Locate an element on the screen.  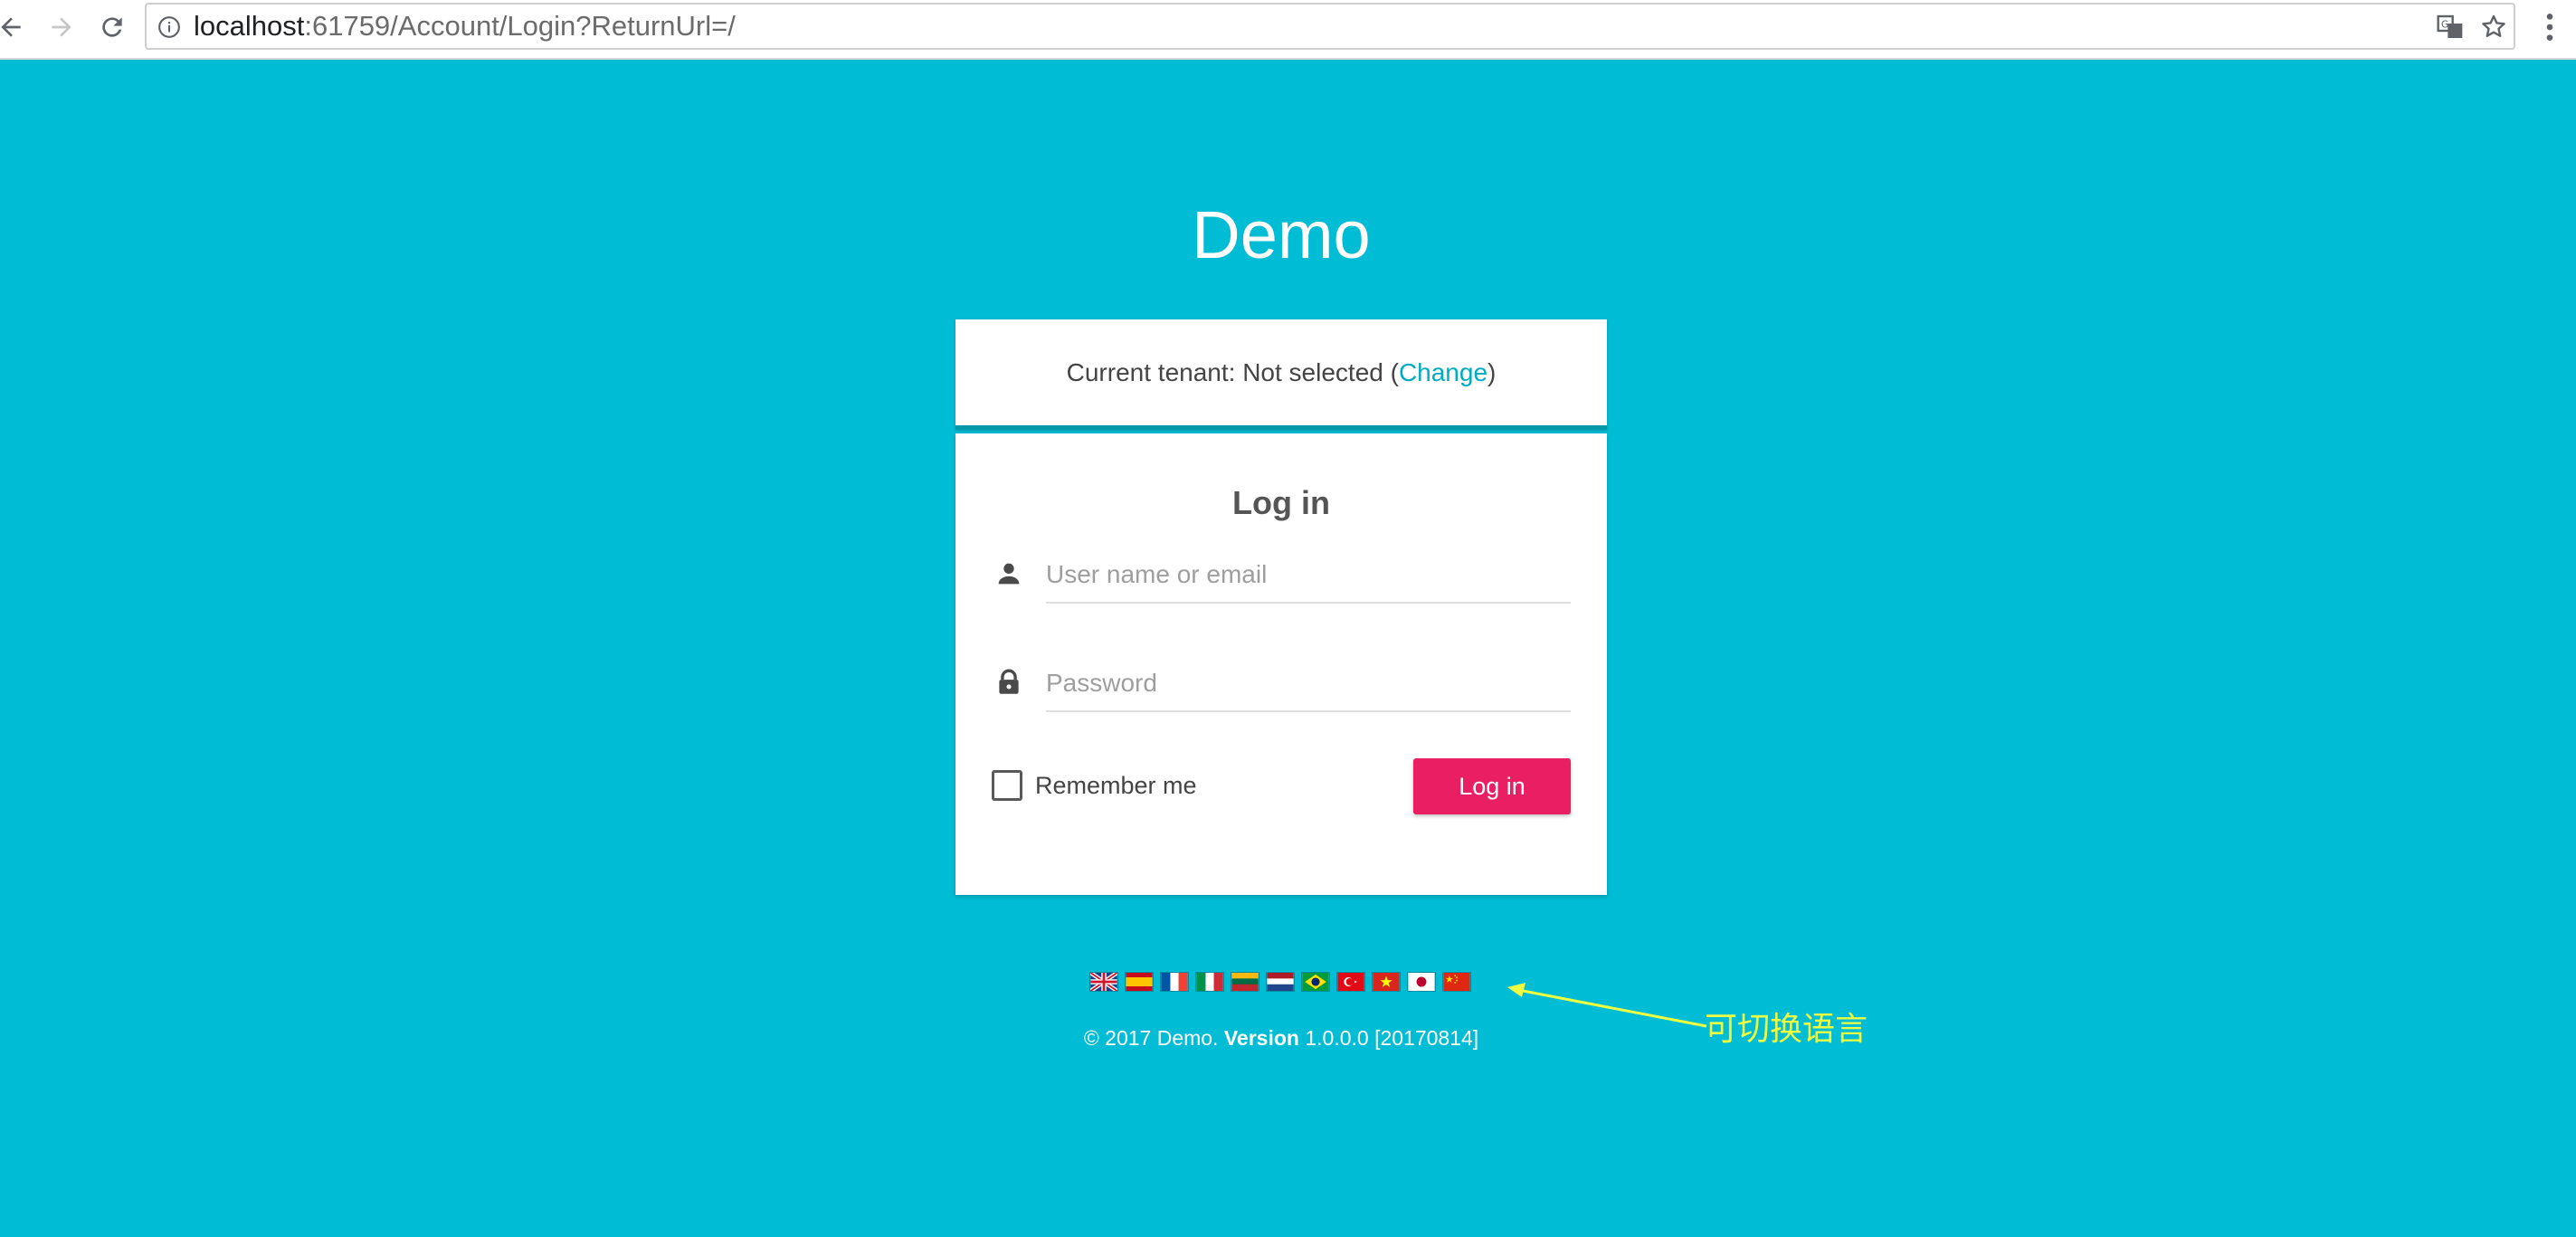
remember-me-label: Remember me is located at coordinates (1116, 786).